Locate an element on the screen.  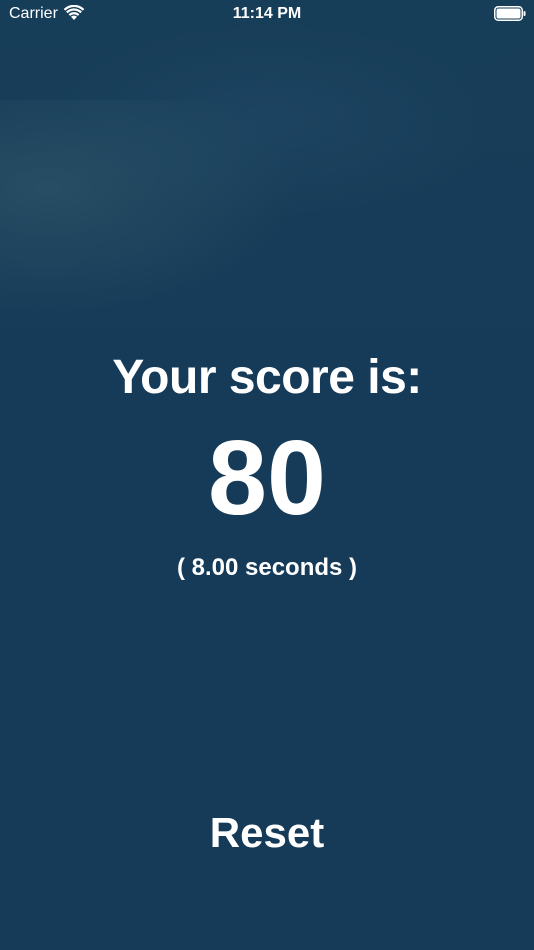
status-time: 11:14 PM is located at coordinates (267, 13).